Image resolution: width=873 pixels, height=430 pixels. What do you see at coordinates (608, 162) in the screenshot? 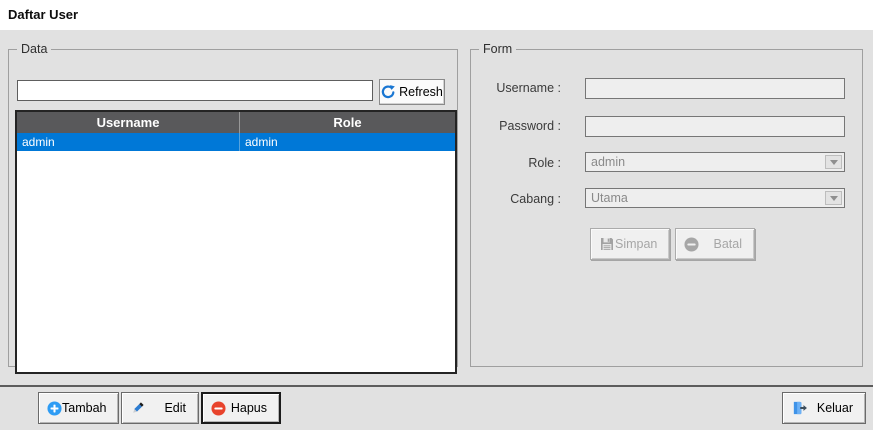
I see `role-selected-value: admin` at bounding box center [608, 162].